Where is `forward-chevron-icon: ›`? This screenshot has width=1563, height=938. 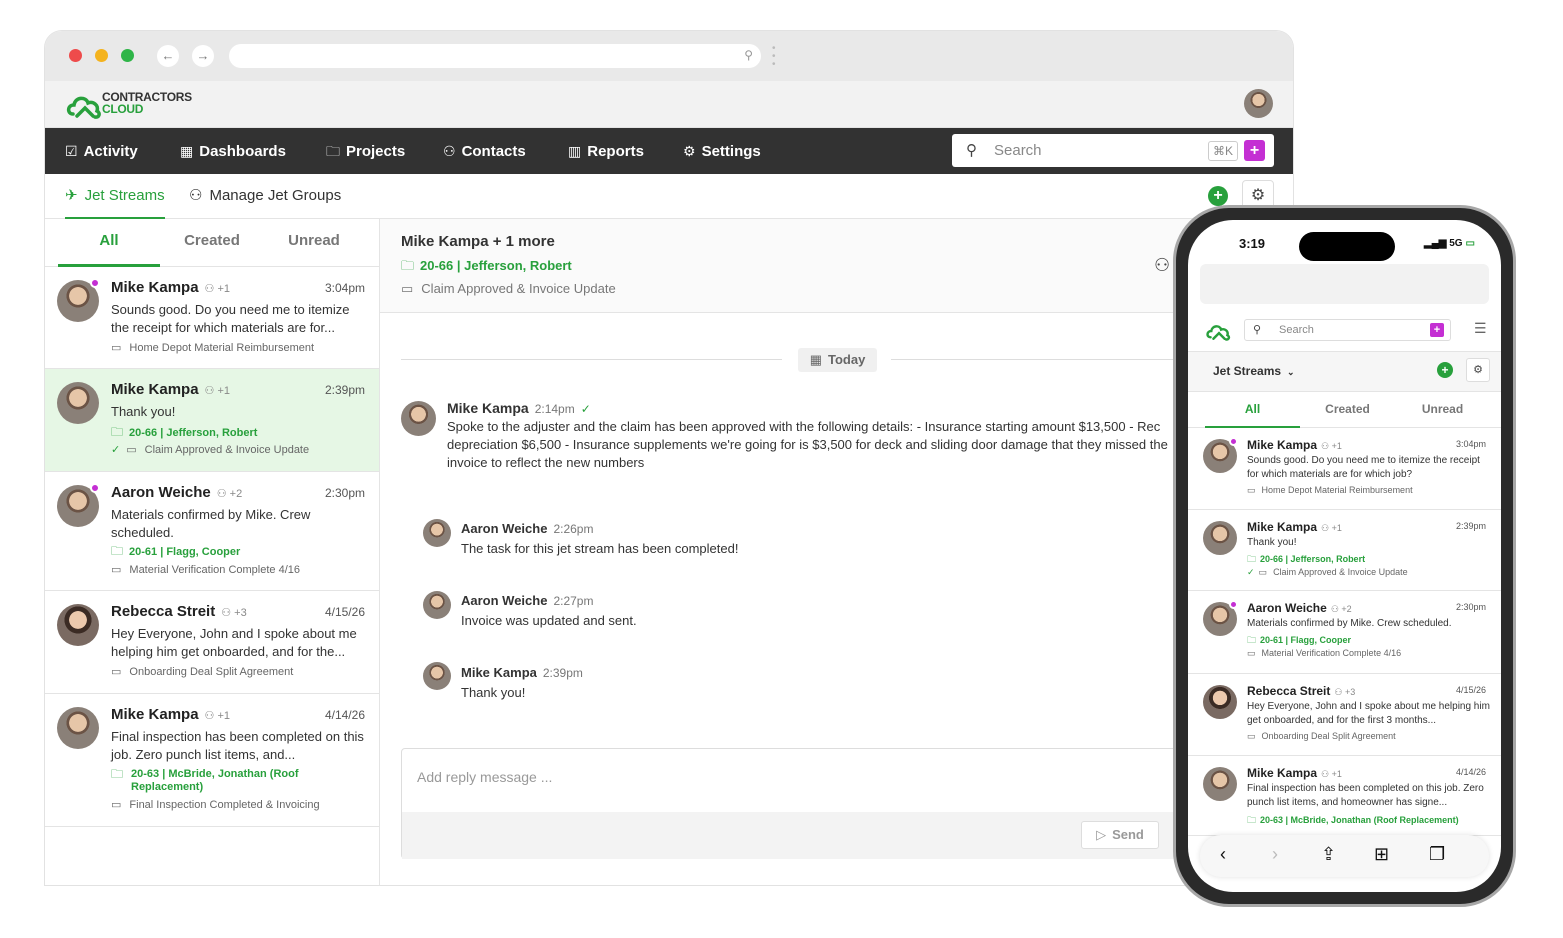
forward-chevron-icon: › is located at coordinates (1275, 854).